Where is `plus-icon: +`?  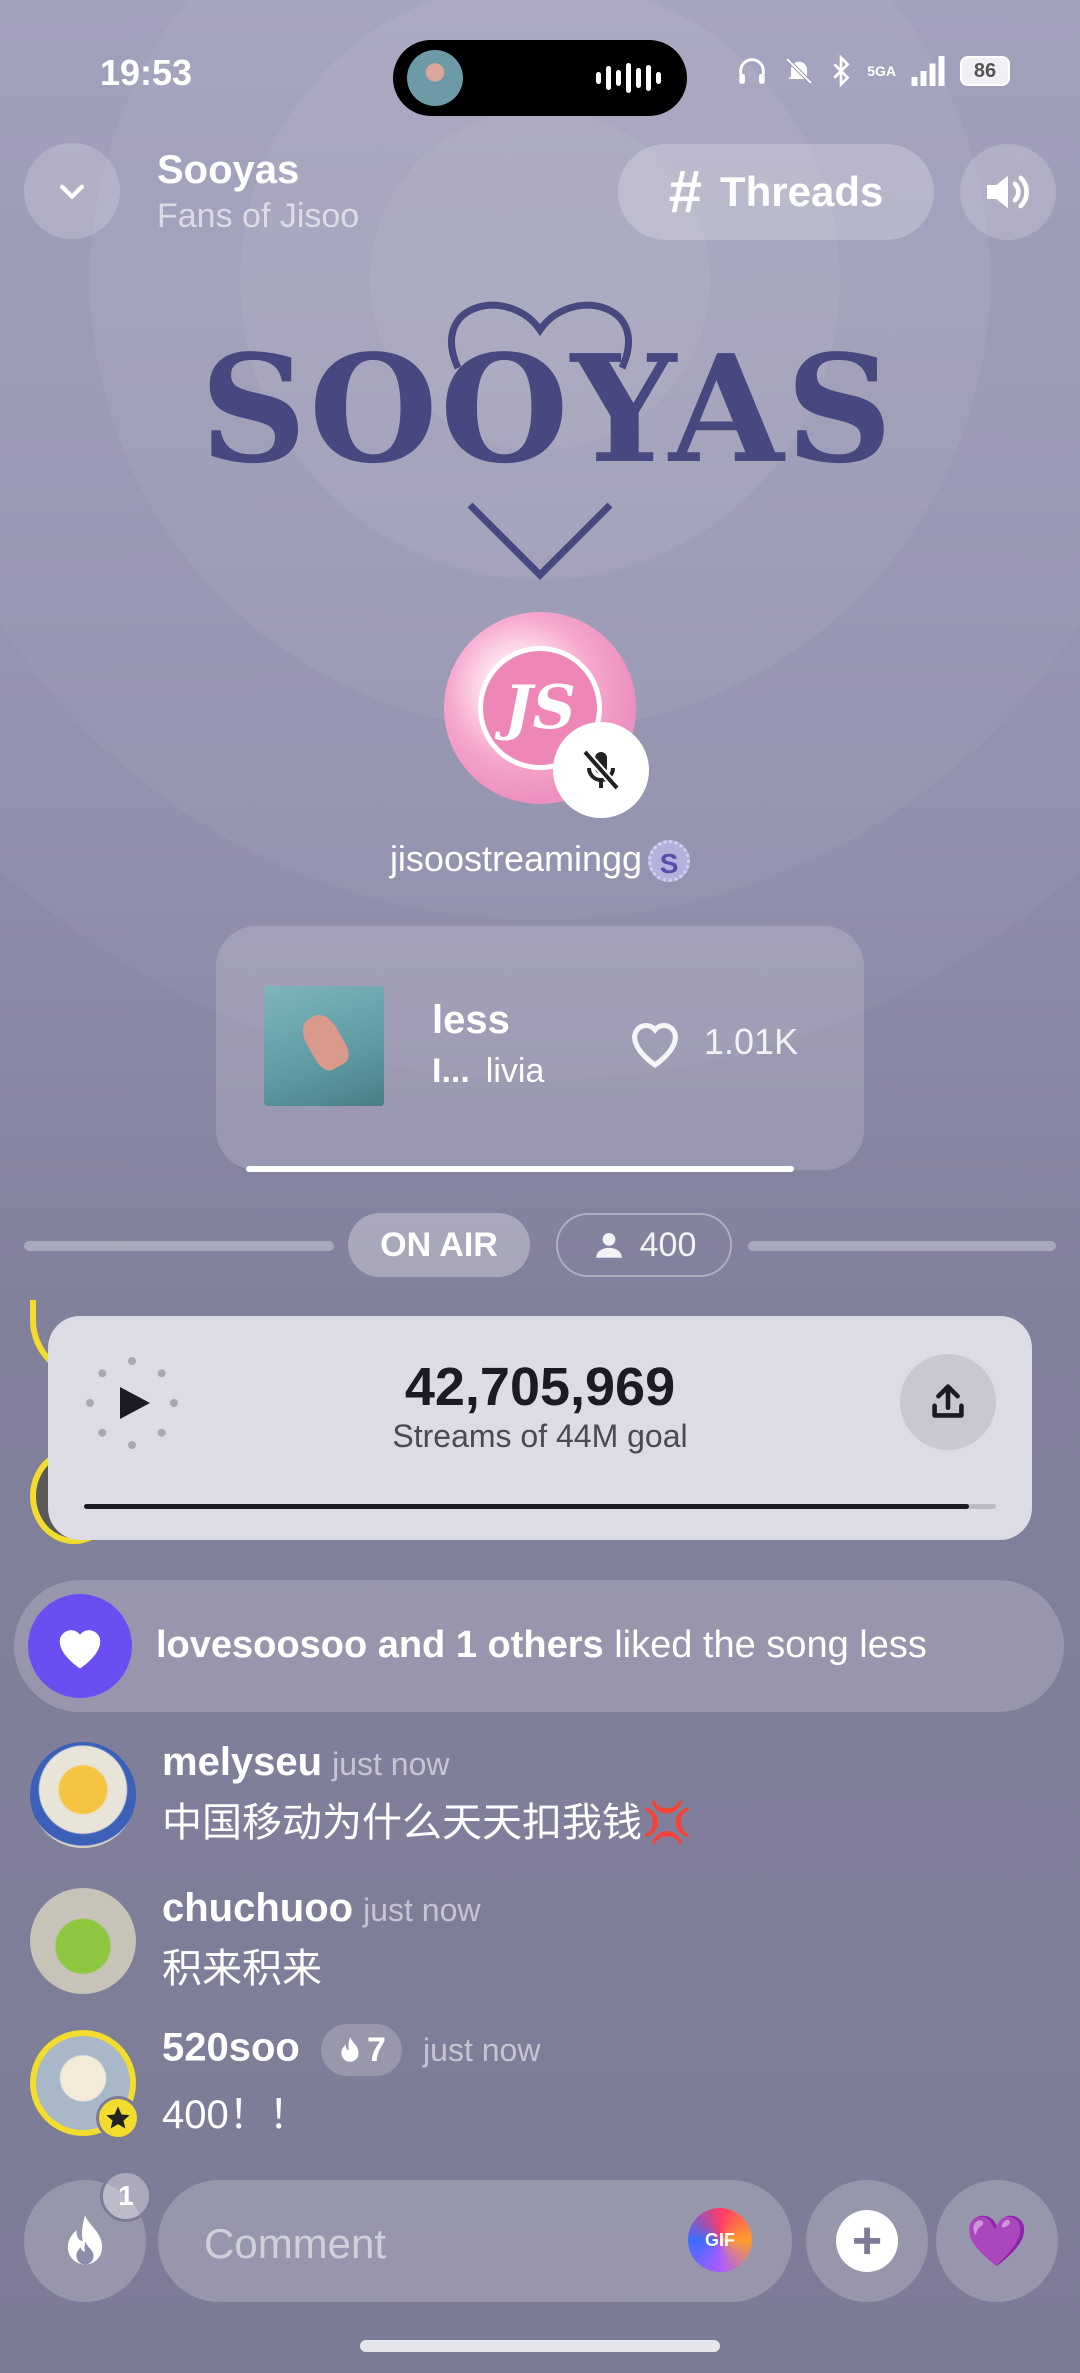
plus-icon: + is located at coordinates (867, 2241).